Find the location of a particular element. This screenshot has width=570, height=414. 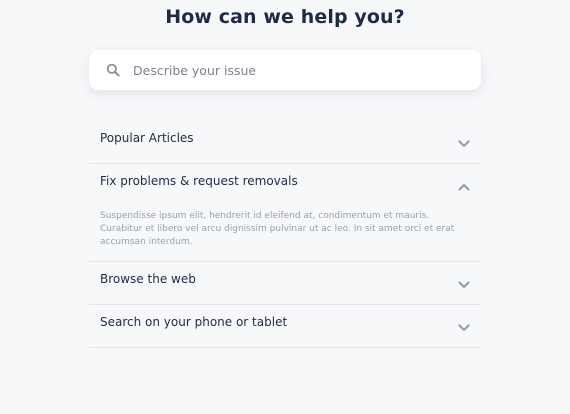

faq-question: Fix problems & request removals is located at coordinates (199, 181).